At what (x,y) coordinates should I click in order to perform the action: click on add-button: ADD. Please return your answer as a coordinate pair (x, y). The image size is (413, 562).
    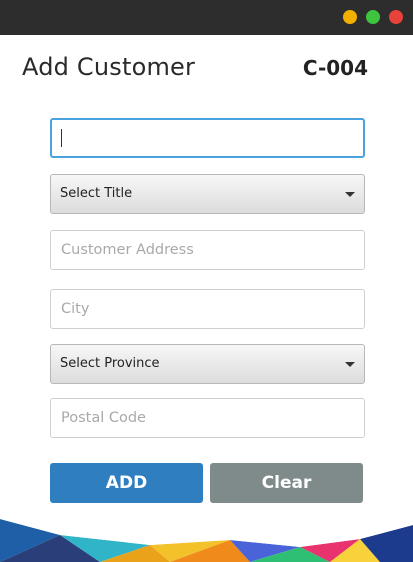
    Looking at the image, I should click on (126, 483).